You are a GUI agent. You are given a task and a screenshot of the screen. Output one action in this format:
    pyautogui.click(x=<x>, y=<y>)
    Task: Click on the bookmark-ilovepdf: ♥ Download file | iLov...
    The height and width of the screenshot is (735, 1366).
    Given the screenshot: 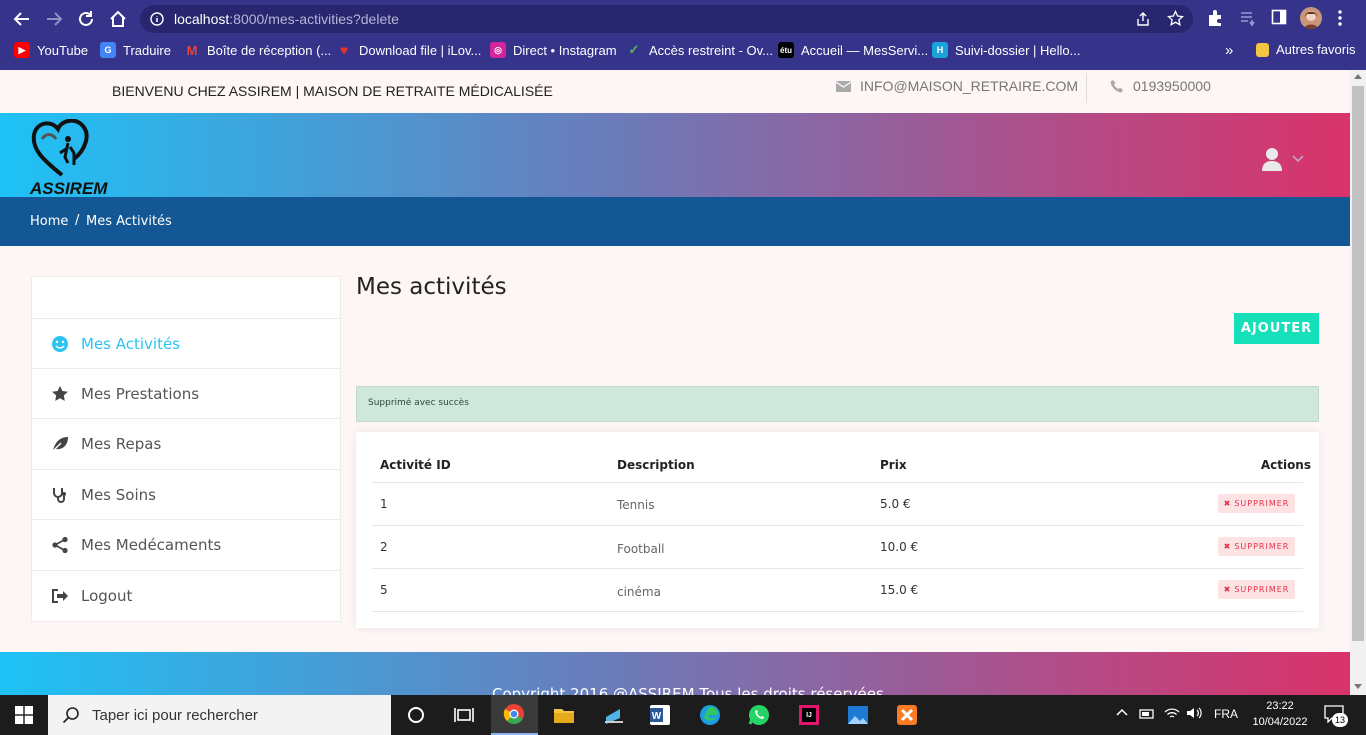 What is the action you would take?
    pyautogui.click(x=409, y=50)
    